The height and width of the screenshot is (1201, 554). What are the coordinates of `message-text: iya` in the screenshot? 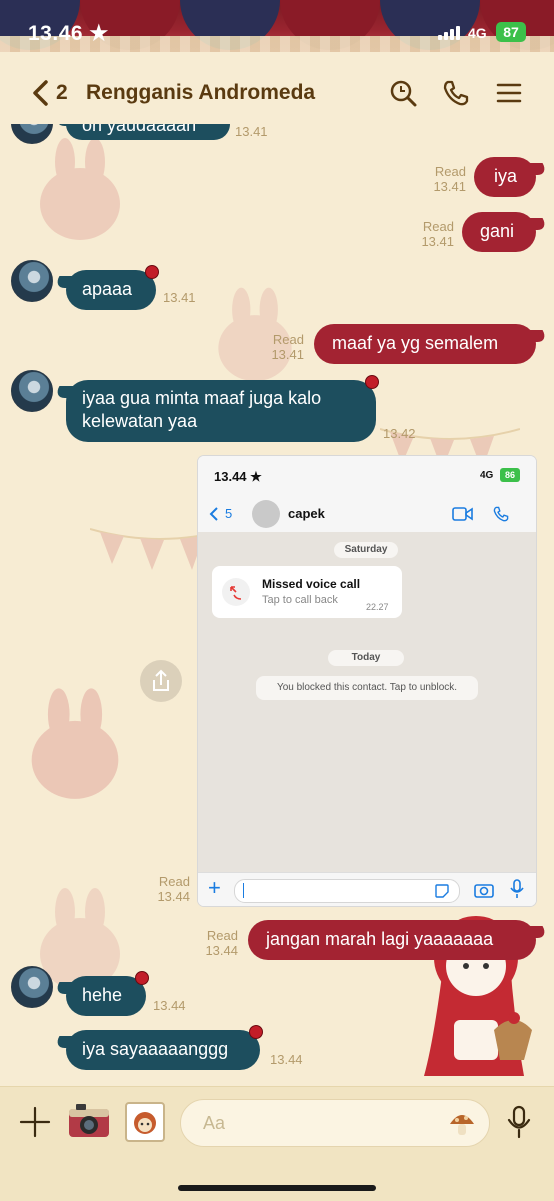 It's located at (506, 176).